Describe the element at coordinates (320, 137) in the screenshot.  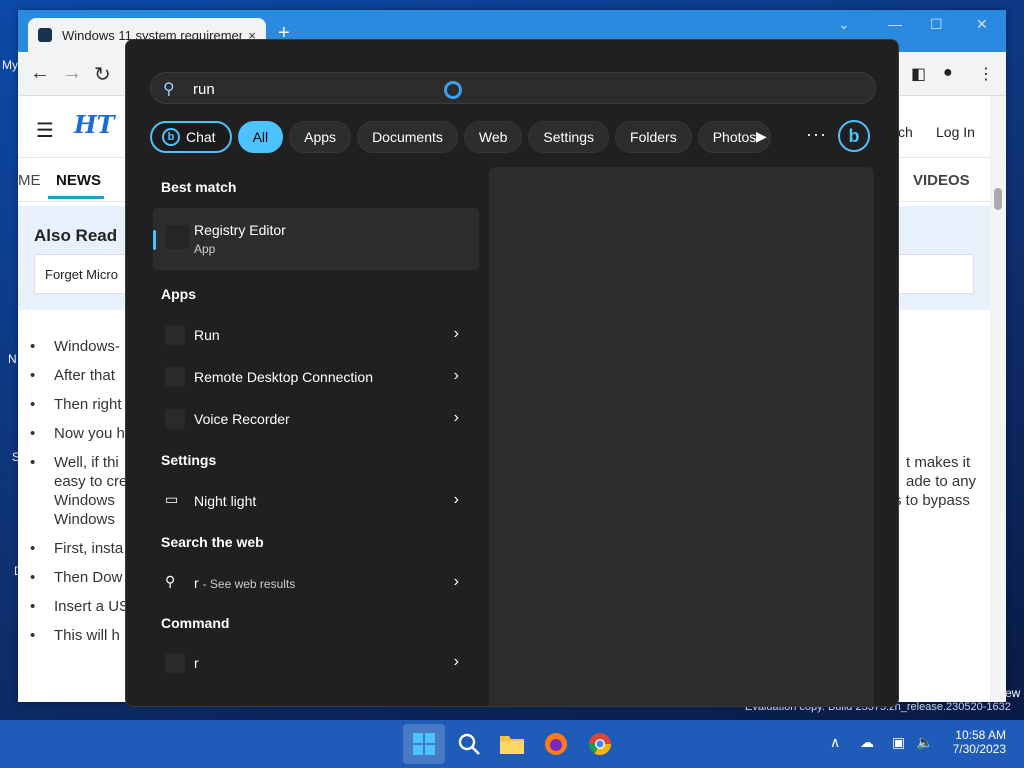
I see `filter-apps: Apps` at that location.